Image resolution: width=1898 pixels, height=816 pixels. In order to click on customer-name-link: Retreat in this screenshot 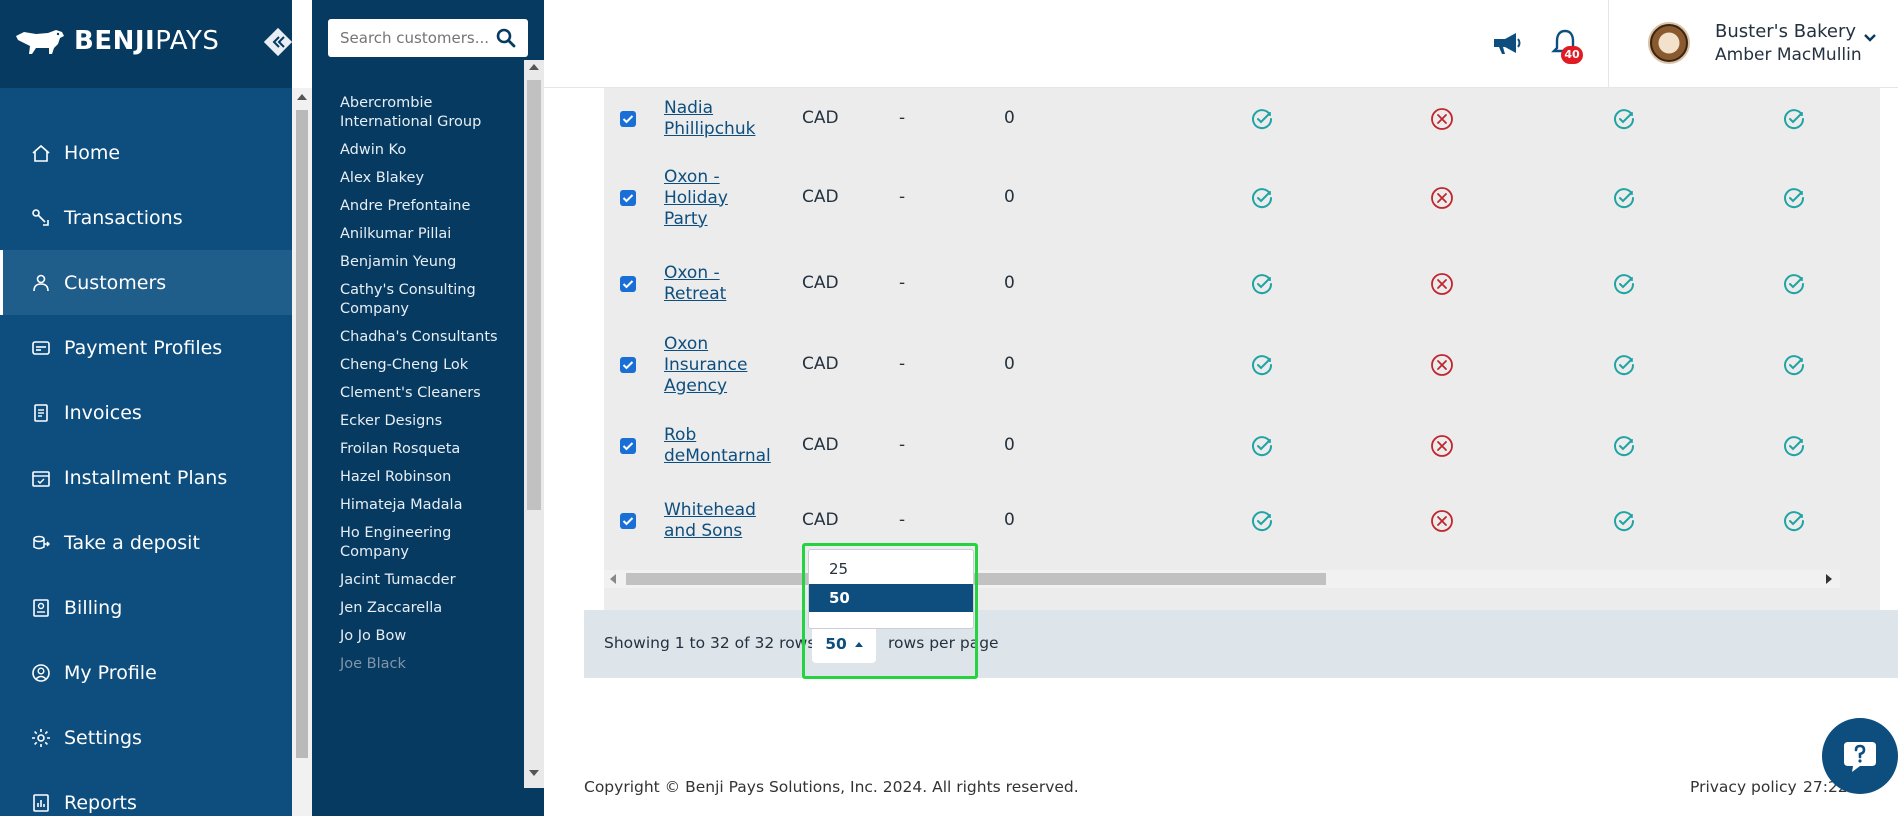, I will do `click(695, 294)`.